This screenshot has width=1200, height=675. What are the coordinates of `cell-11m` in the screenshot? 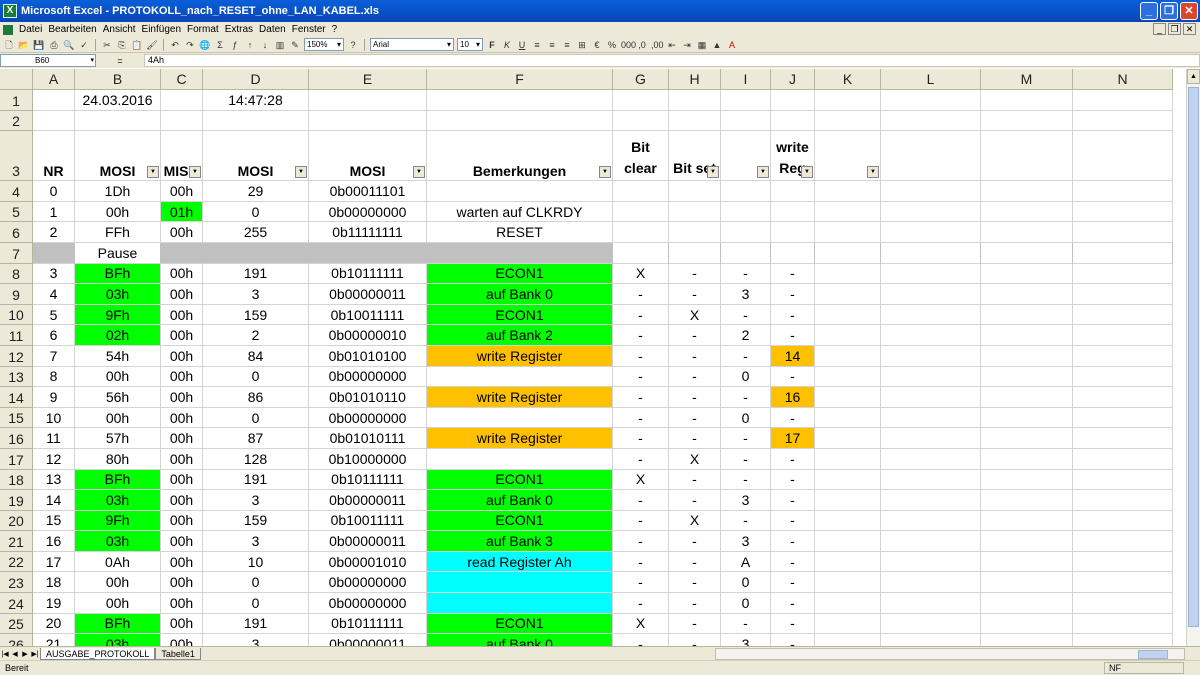 It's located at (1027, 335).